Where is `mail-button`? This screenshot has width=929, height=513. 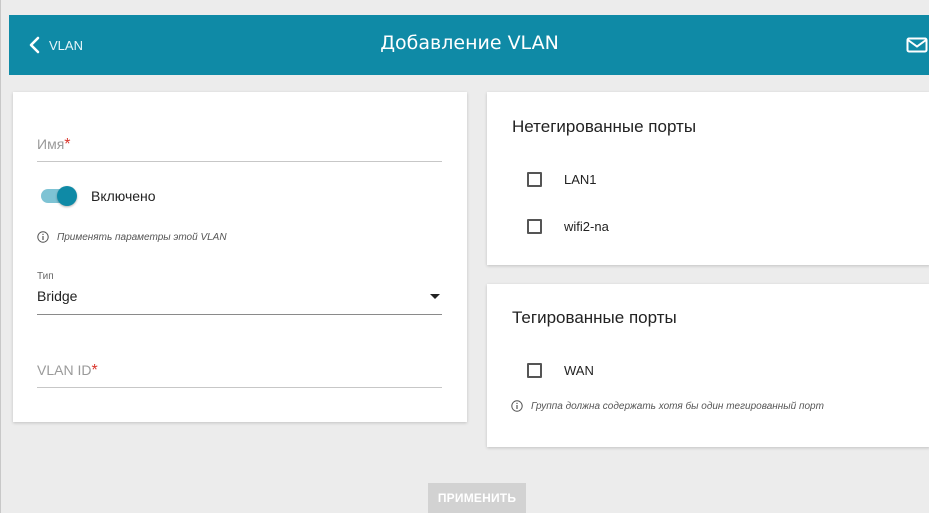
mail-button is located at coordinates (917, 45).